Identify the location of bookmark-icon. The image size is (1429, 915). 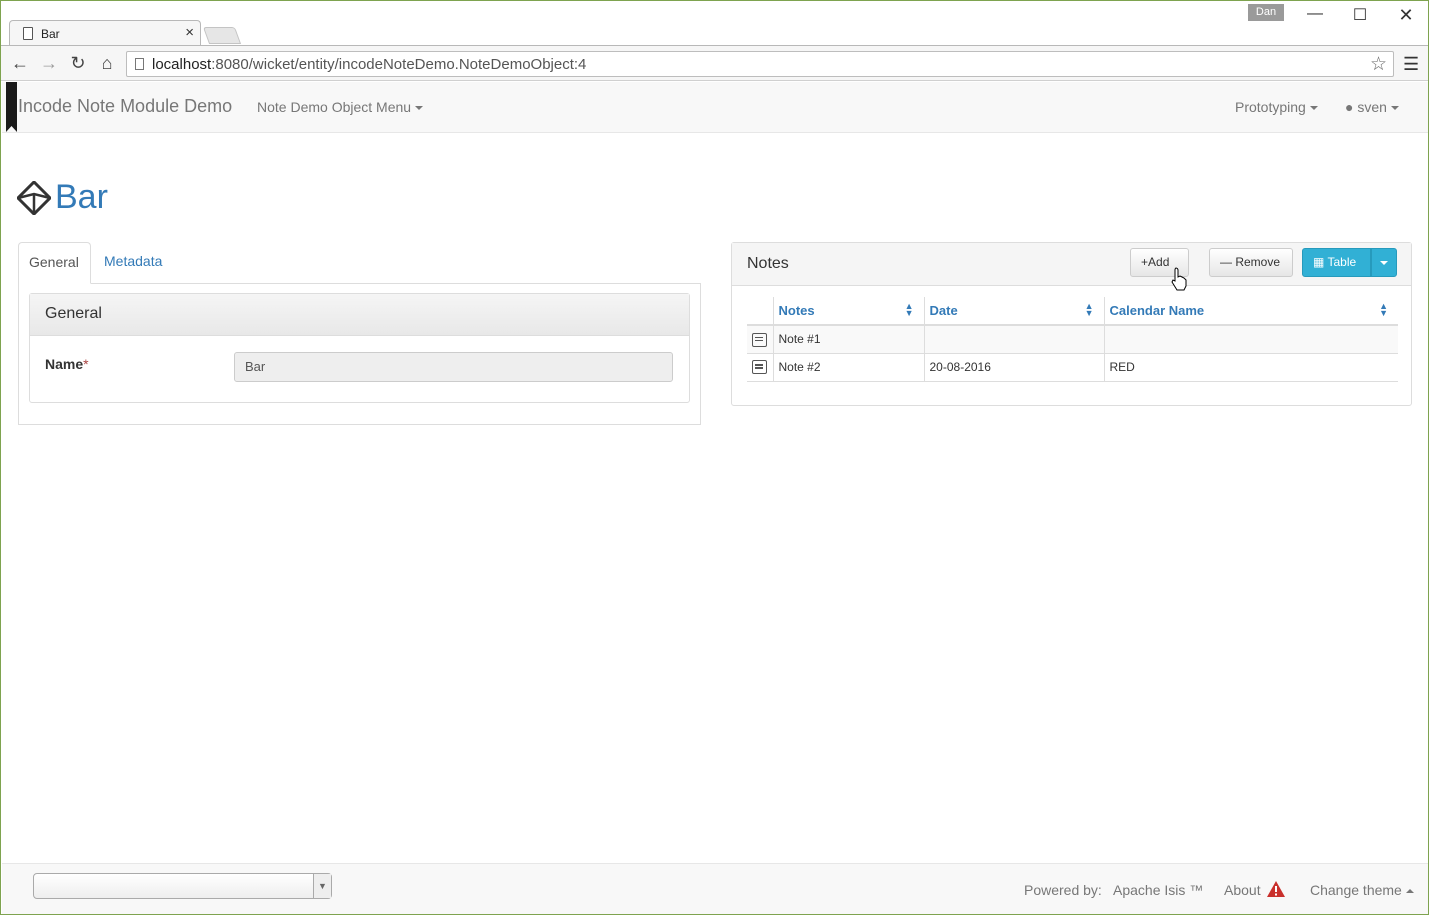
(11, 107).